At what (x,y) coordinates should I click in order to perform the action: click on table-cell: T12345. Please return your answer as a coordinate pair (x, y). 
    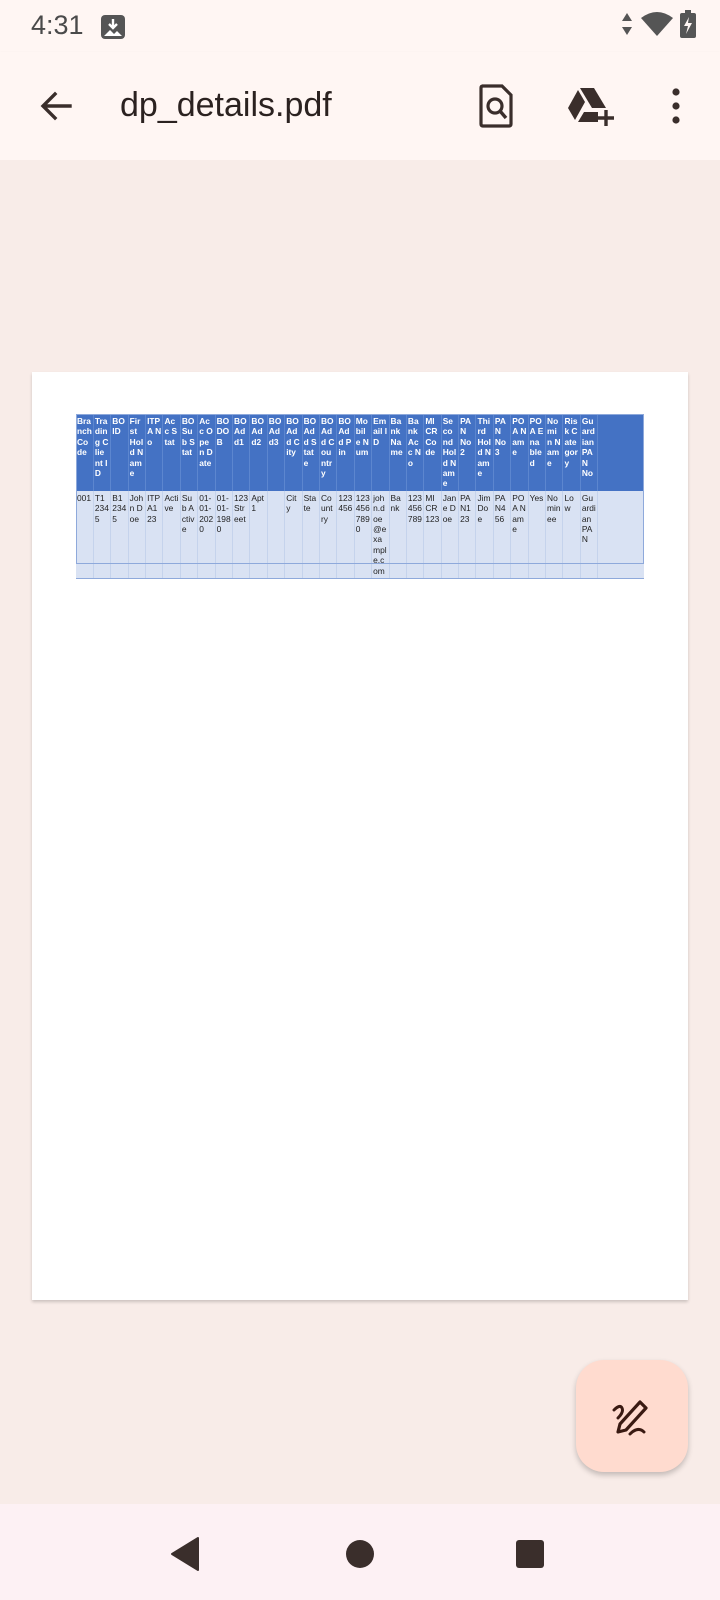
    Looking at the image, I should click on (102, 535).